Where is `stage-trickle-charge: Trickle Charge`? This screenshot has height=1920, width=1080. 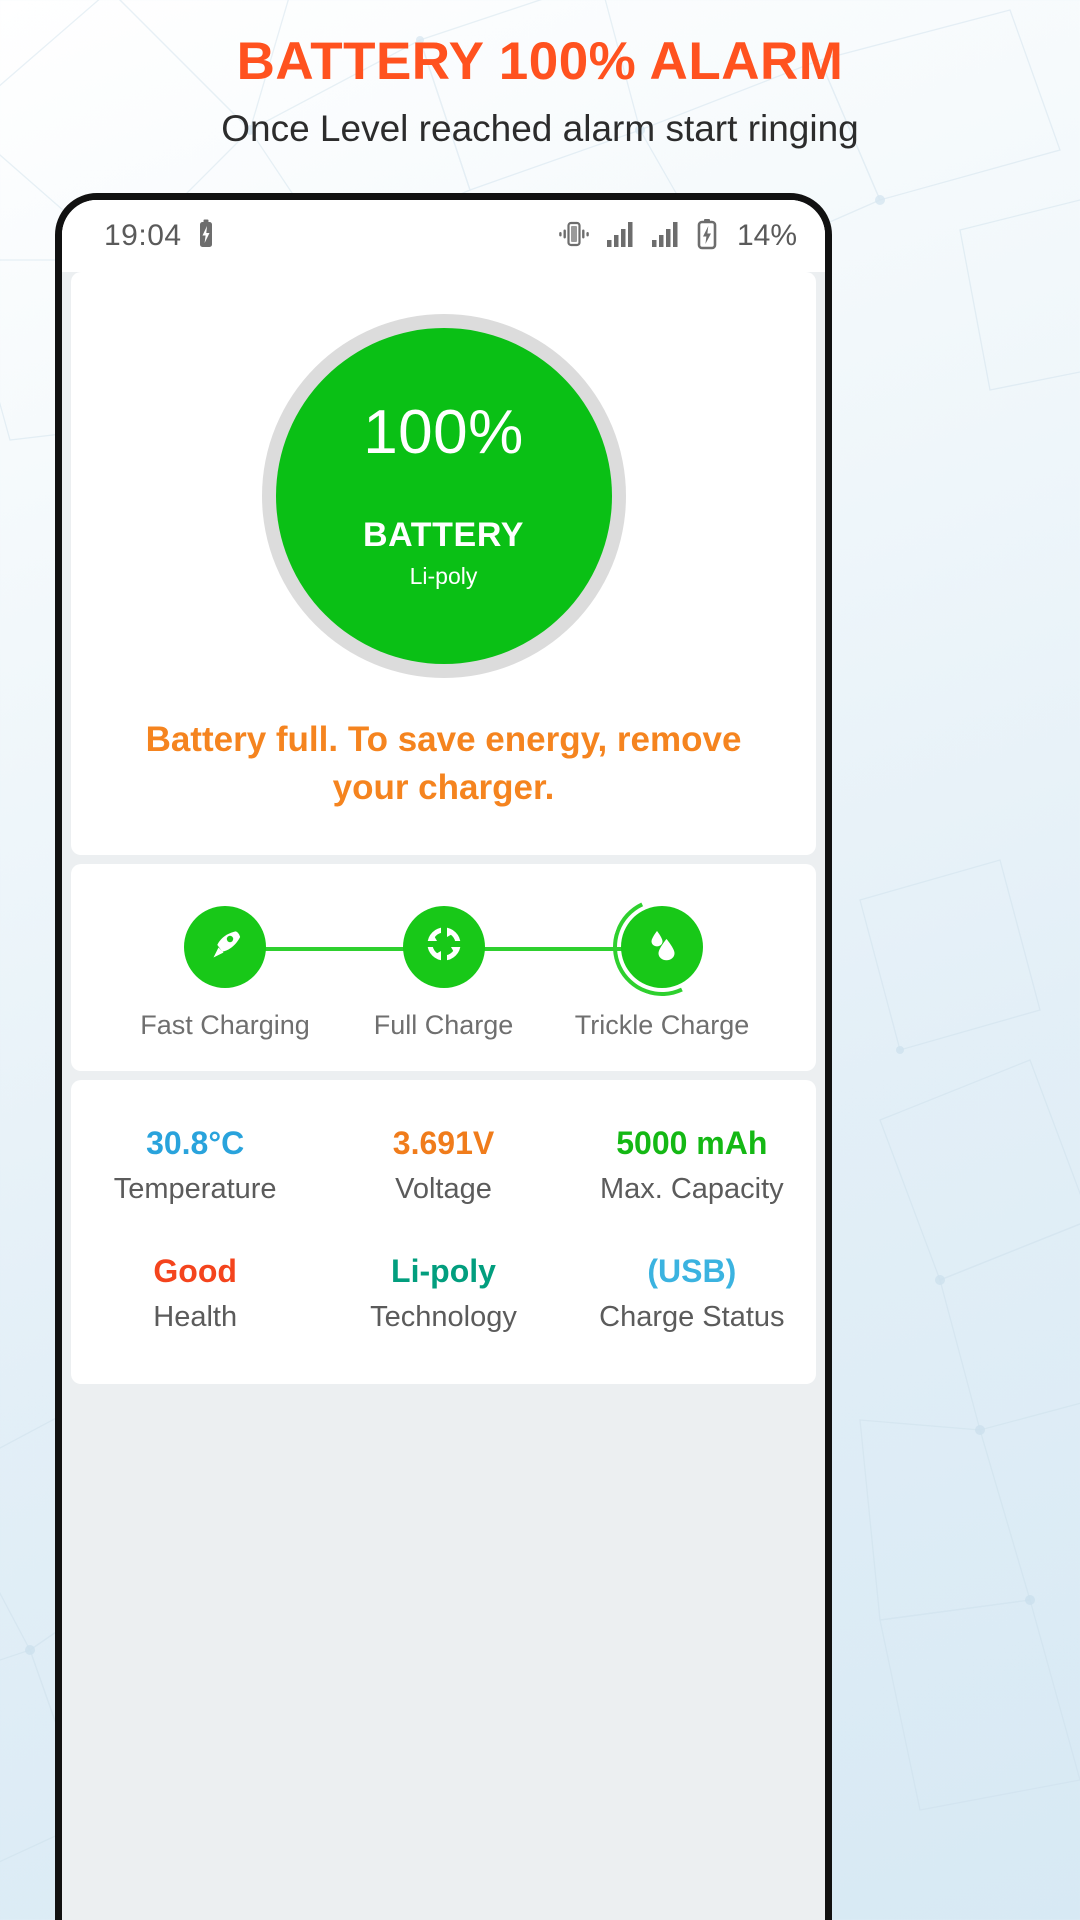
stage-trickle-charge: Trickle Charge is located at coordinates (662, 973).